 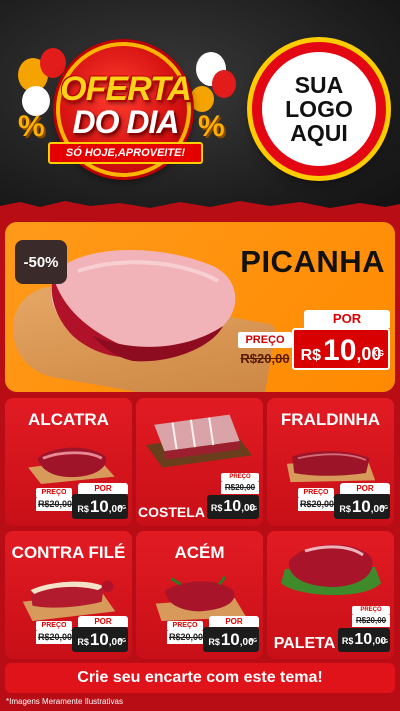 I want to click on product-card-paleta: PALETA PREÇO R$20,00 R$ 10,00 KG, so click(x=330, y=595).